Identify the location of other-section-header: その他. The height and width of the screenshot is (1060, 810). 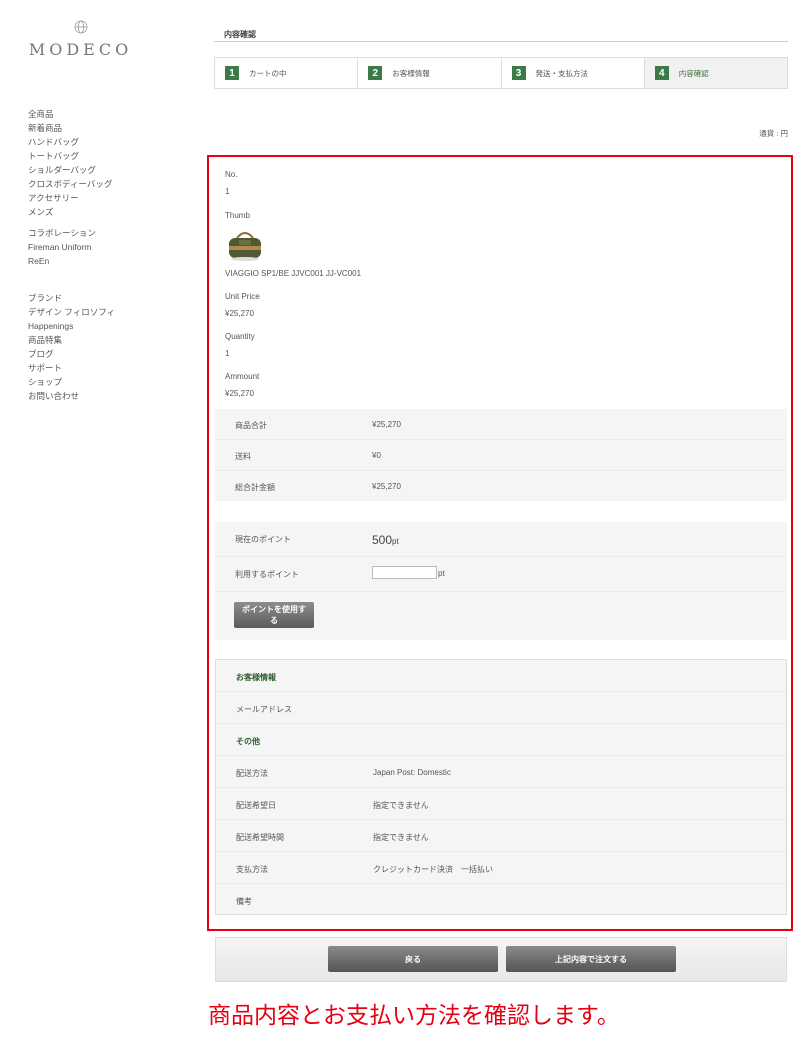
(501, 740).